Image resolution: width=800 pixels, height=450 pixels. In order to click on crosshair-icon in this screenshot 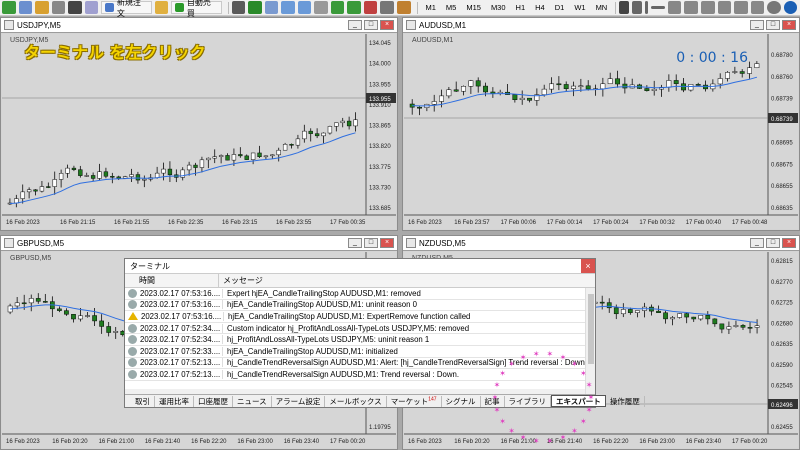, I will do `click(636, 7)`.